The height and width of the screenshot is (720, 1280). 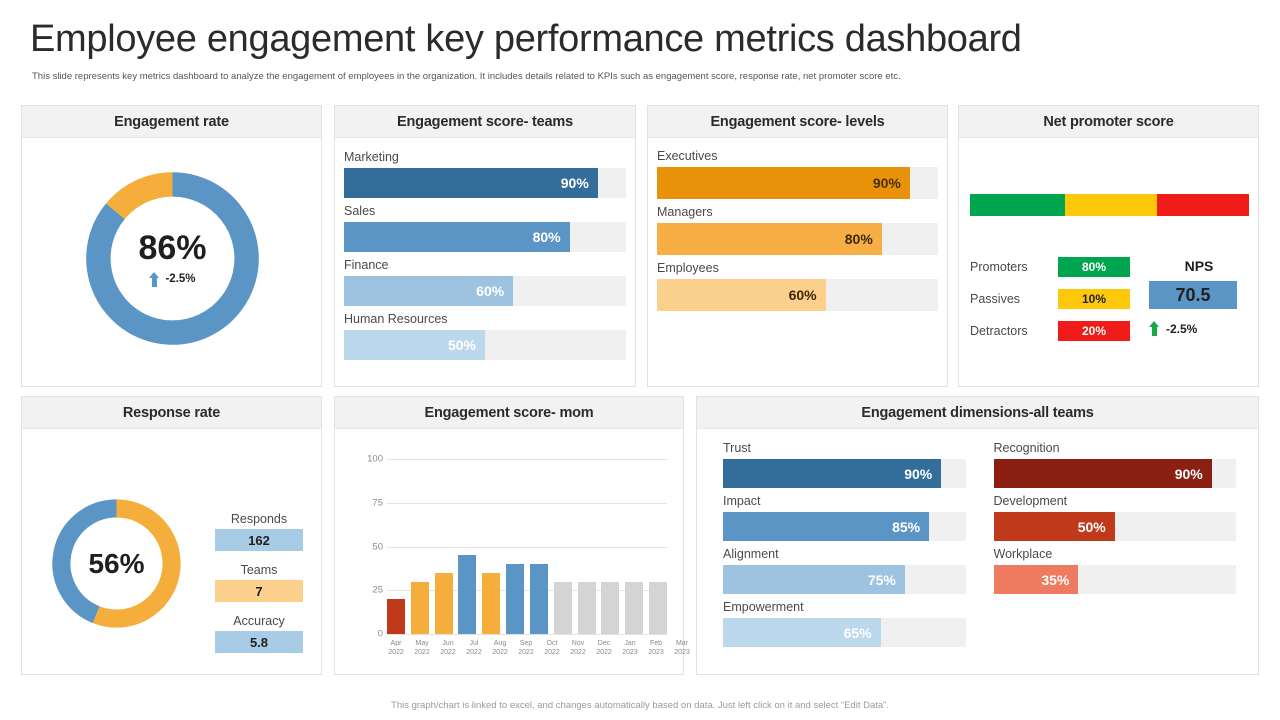 What do you see at coordinates (826, 526) in the screenshot?
I see `bar-fill: 85%` at bounding box center [826, 526].